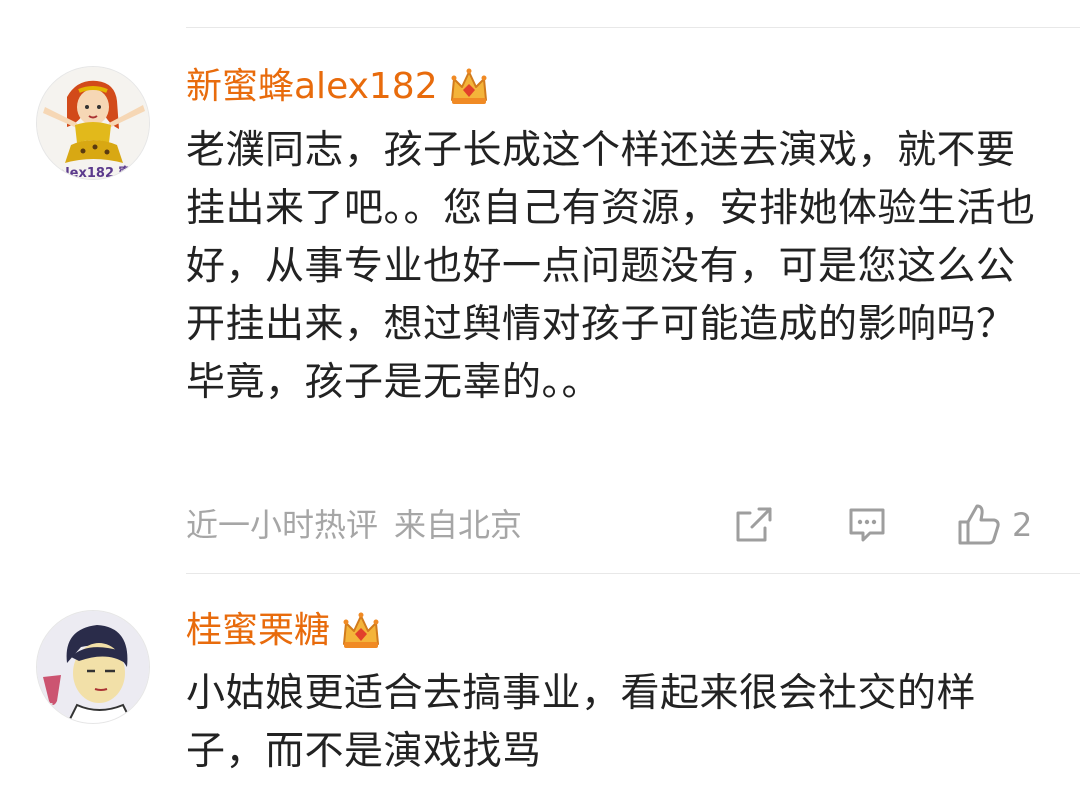 This screenshot has height=804, width=1080. I want to click on top-divider, so click(633, 27).